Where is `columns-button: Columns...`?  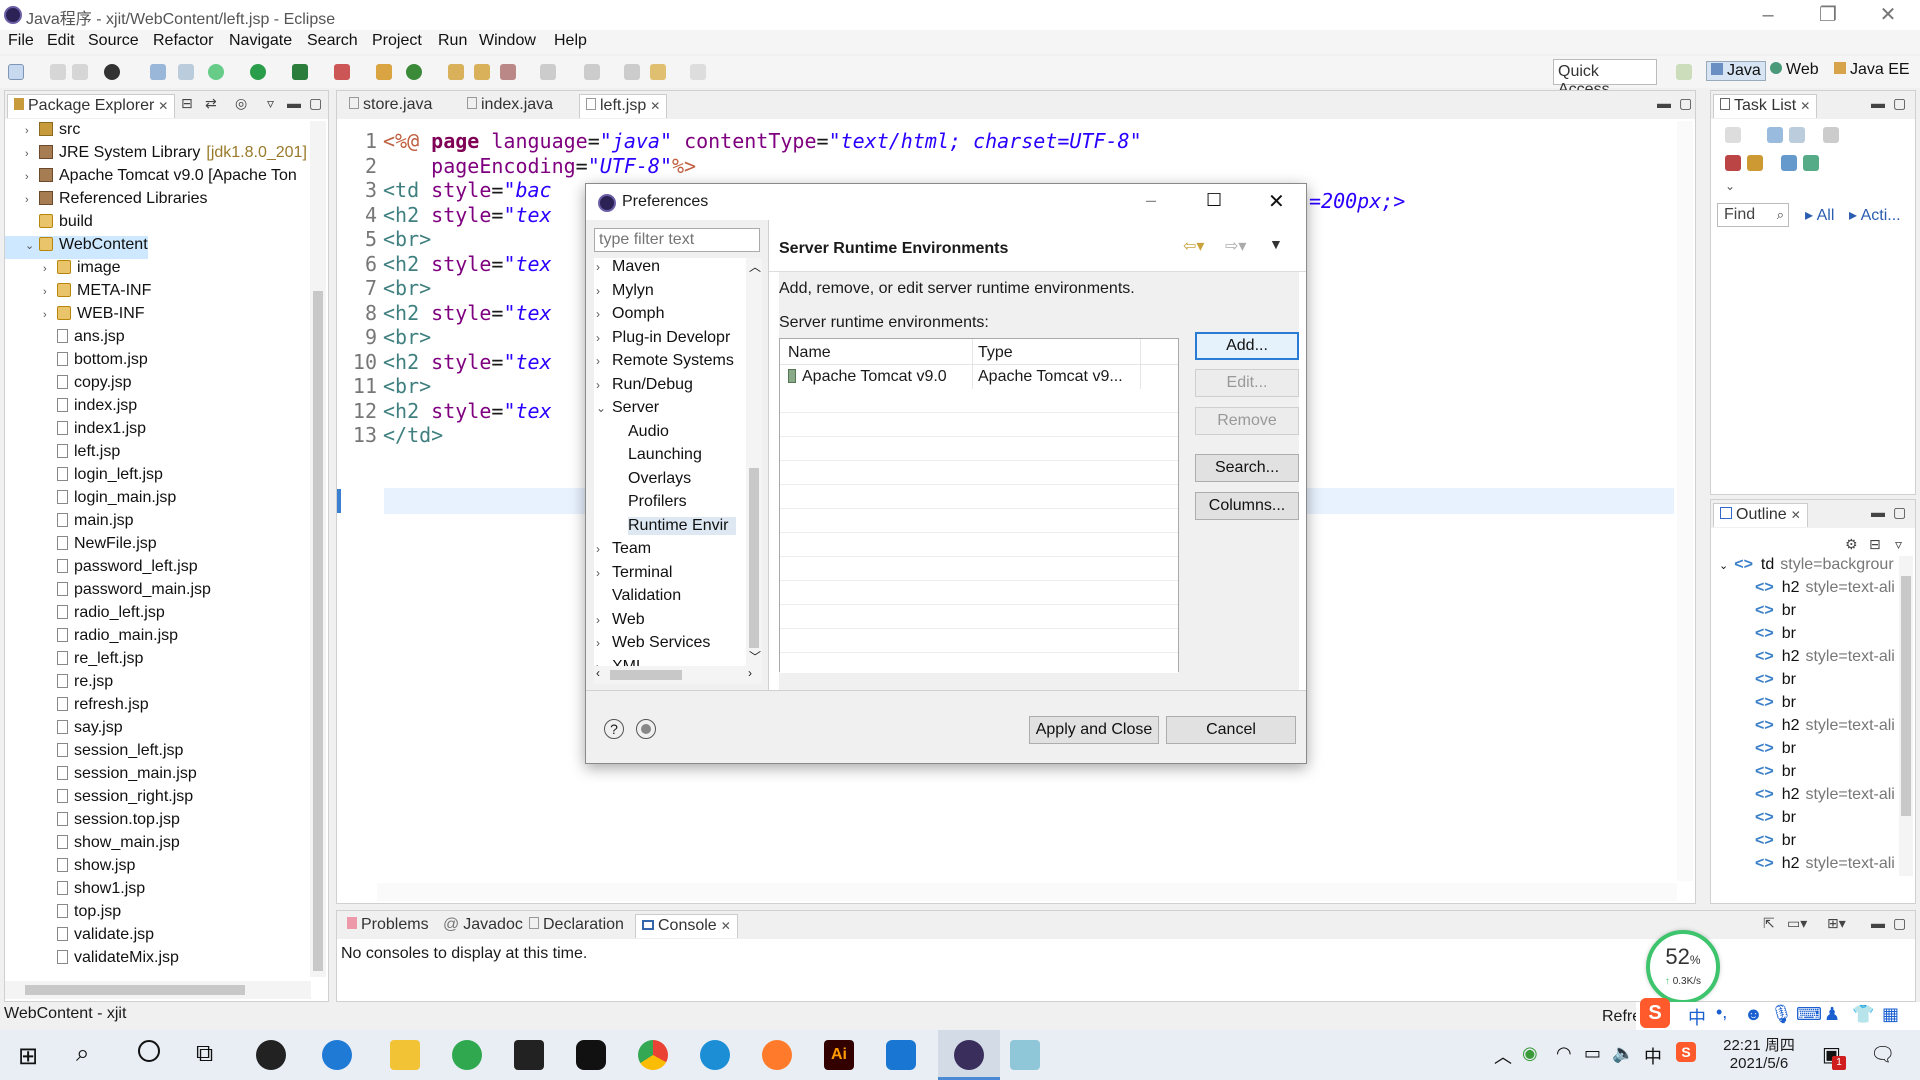
columns-button: Columns... is located at coordinates (1247, 506).